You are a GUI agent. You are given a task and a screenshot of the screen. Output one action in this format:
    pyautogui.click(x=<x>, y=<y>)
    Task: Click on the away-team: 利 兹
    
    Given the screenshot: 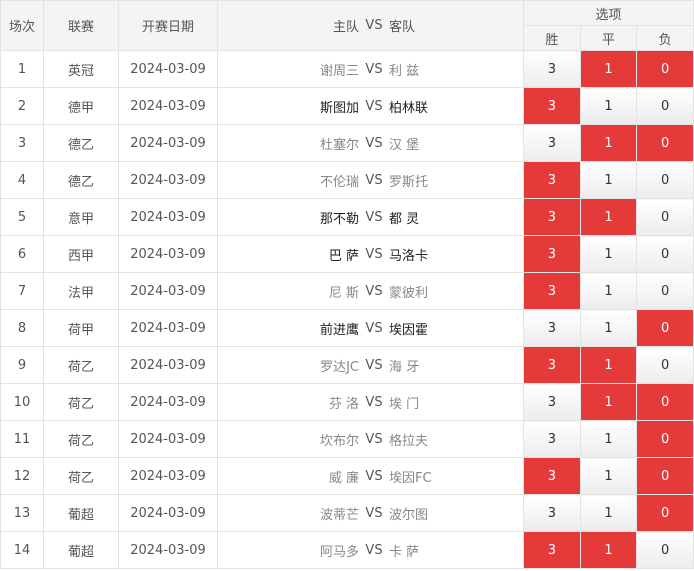 What is the action you would take?
    pyautogui.click(x=404, y=71)
    